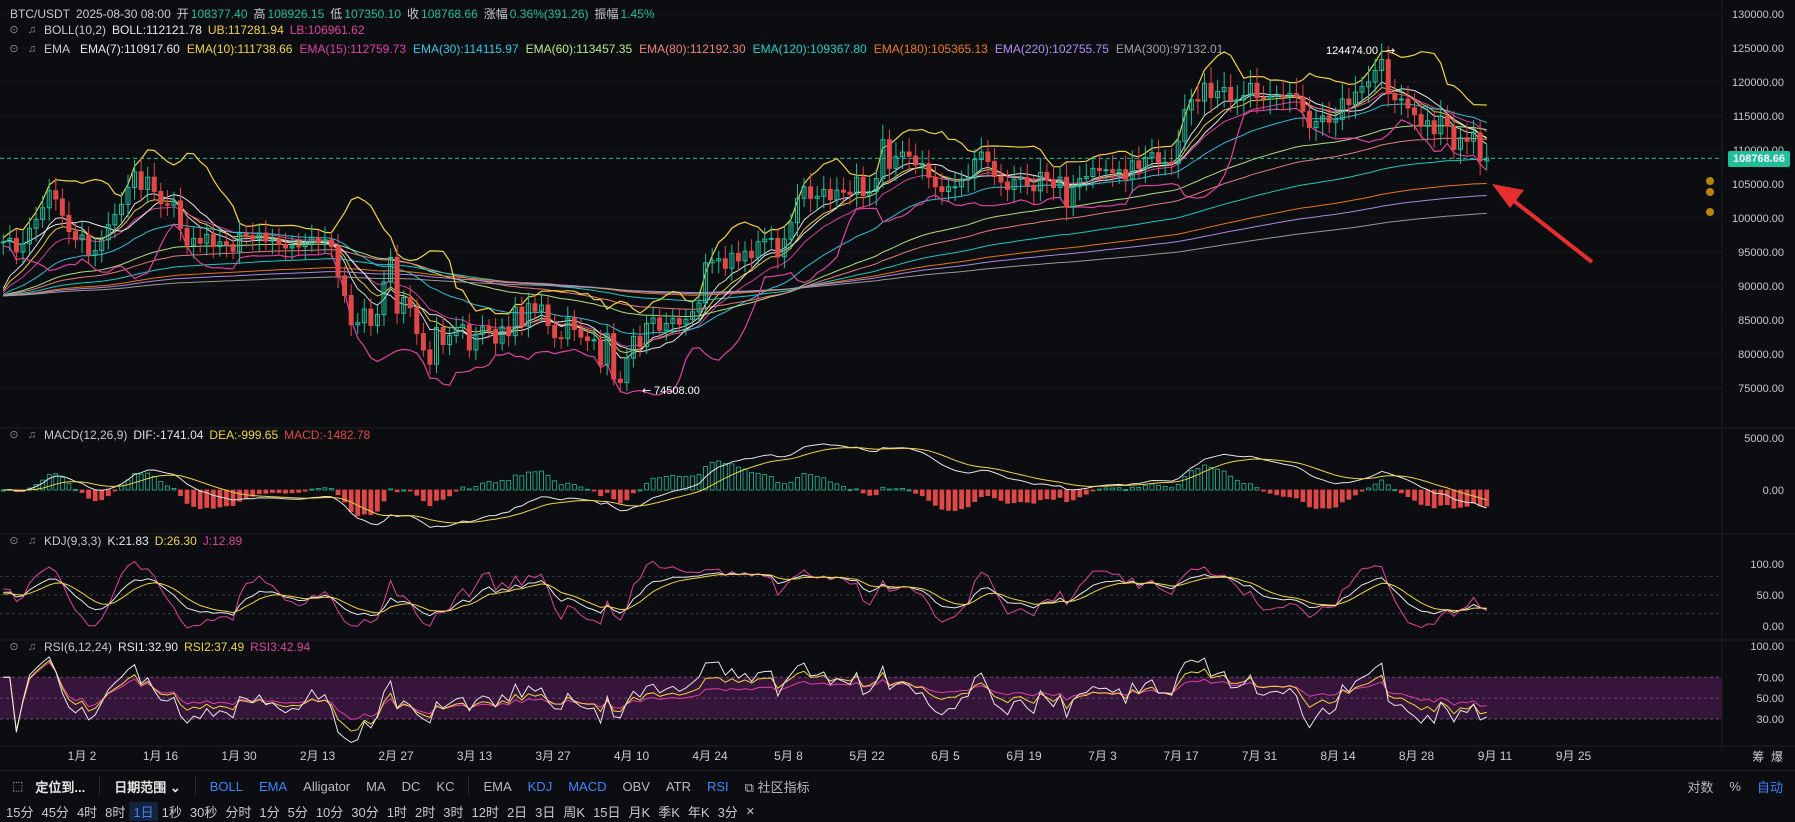 This screenshot has width=1795, height=822. Describe the element at coordinates (298, 811) in the screenshot. I see `timeframe-button: 5分` at that location.